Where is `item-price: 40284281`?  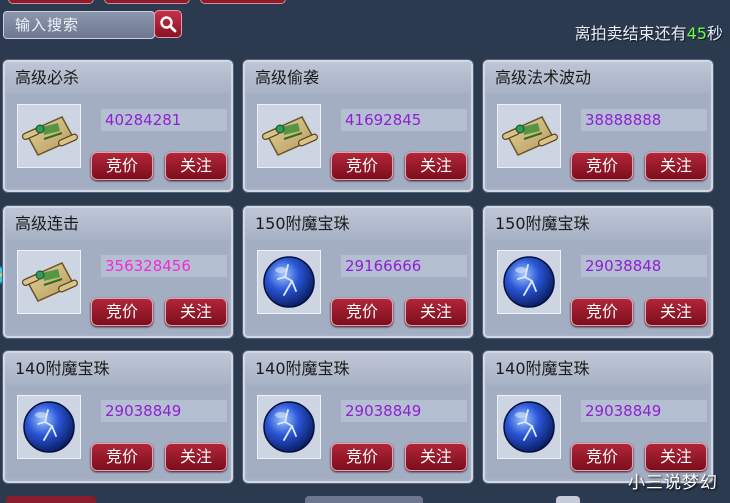
item-price: 40284281 is located at coordinates (164, 120).